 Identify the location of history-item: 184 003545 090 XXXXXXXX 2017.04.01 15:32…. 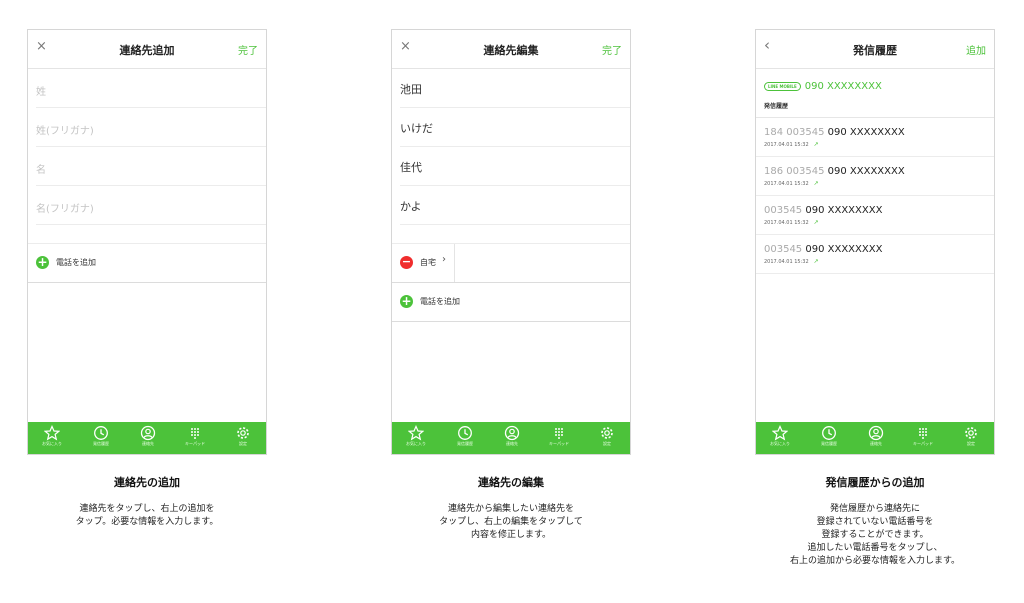
(875, 137).